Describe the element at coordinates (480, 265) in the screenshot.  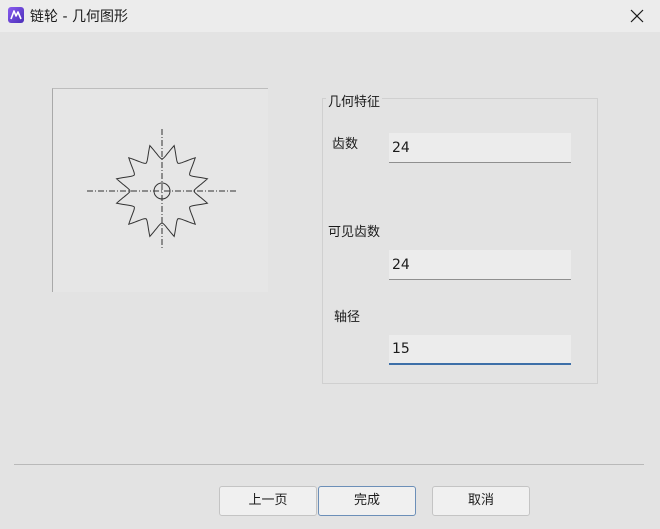
I see `visible-teeth-input` at that location.